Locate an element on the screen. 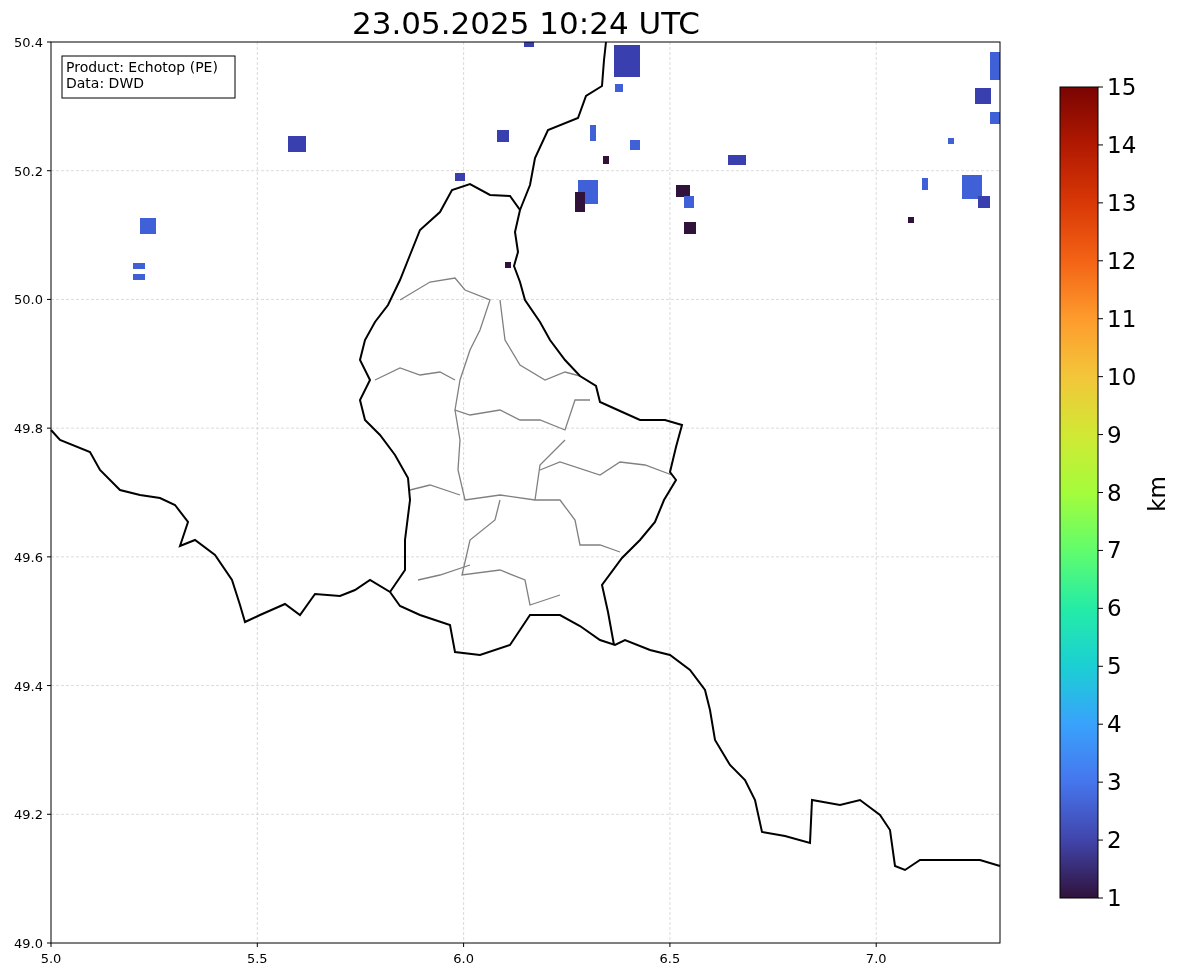 The height and width of the screenshot is (976, 1178). info-text: Product: Echotop (PE) is located at coordinates (142, 67).